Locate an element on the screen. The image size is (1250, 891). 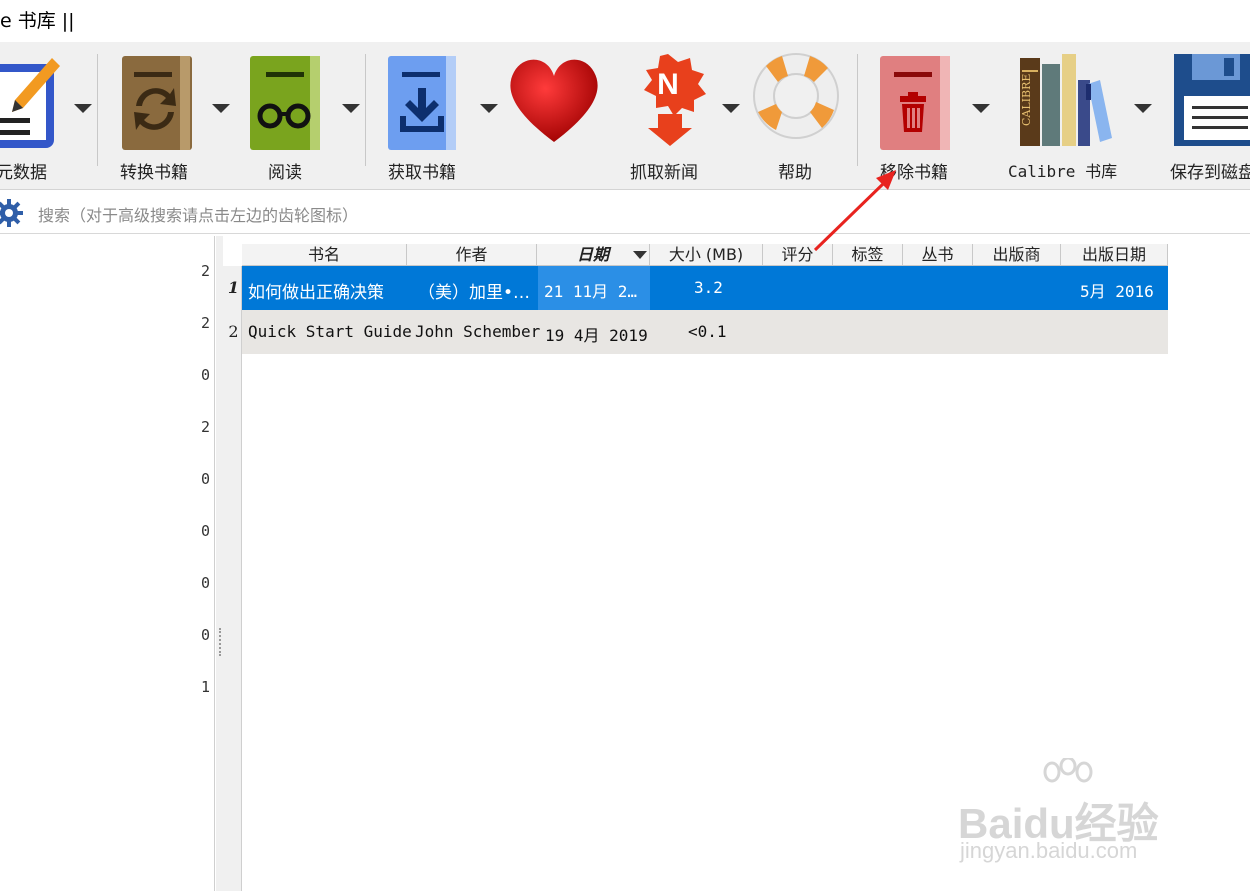
column-header-label: 标签 is located at coordinates (867, 254).